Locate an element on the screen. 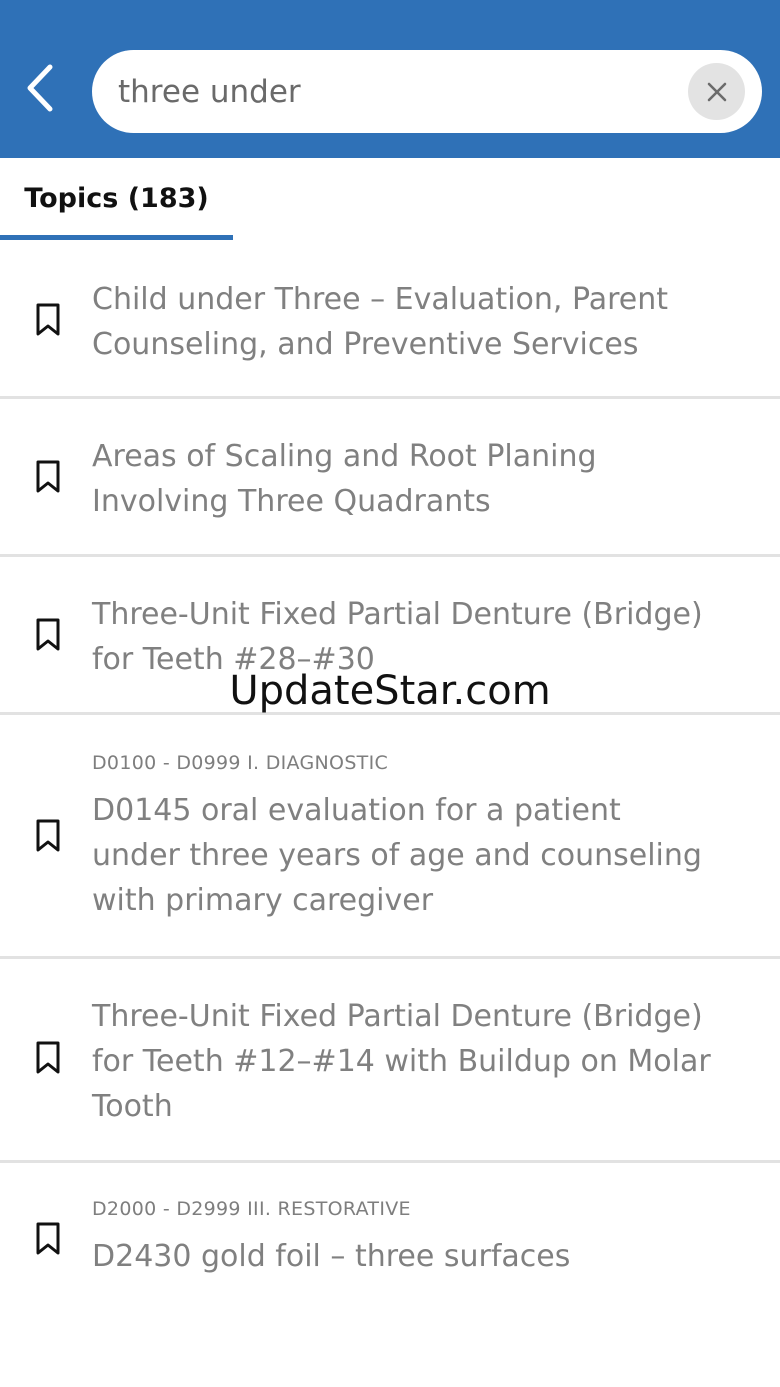 The width and height of the screenshot is (780, 1387). header-bar is located at coordinates (390, 79).